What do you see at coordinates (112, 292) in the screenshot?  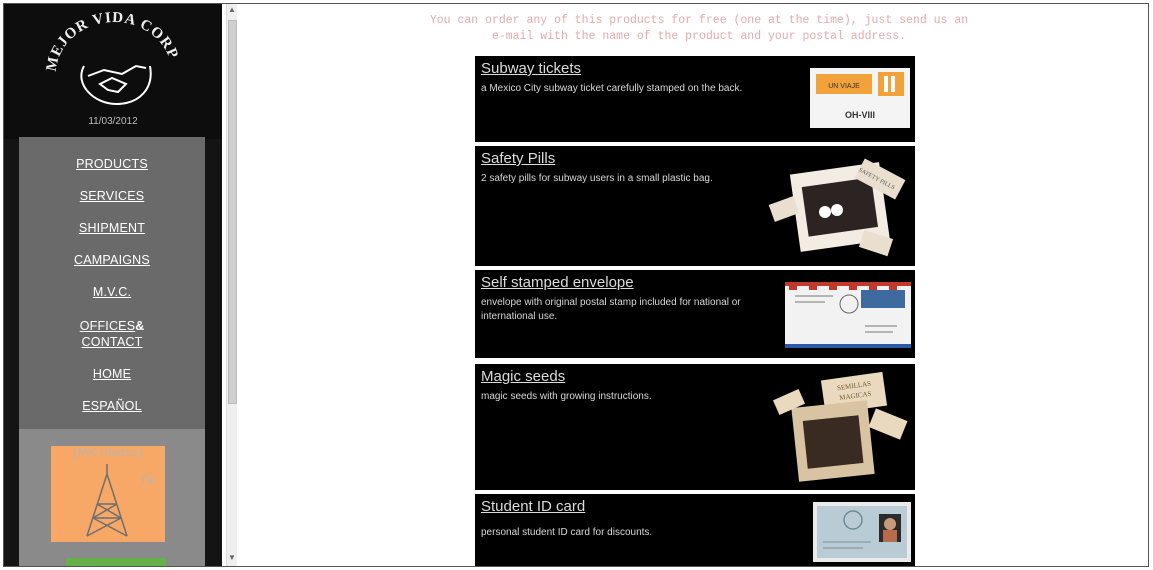 I see `nav-mvc: M.V.C.` at bounding box center [112, 292].